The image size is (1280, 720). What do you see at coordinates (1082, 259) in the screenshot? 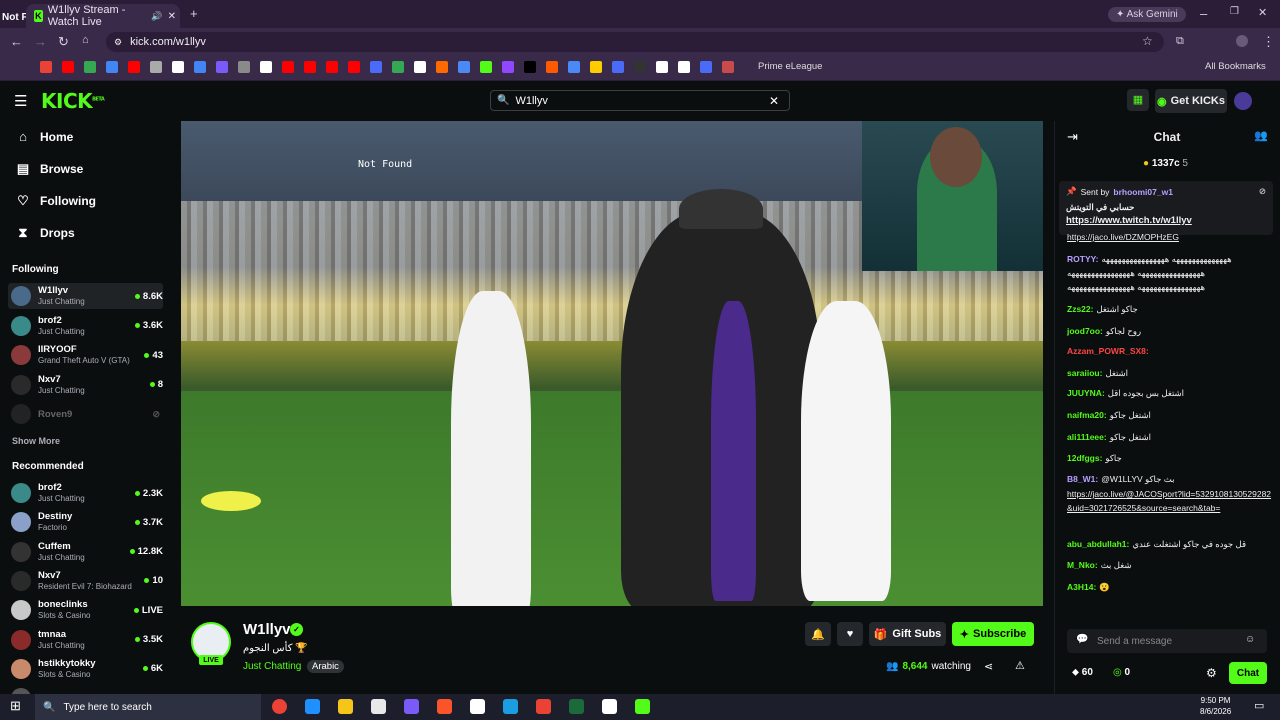
I see `chat-username: ROTYY:` at bounding box center [1082, 259].